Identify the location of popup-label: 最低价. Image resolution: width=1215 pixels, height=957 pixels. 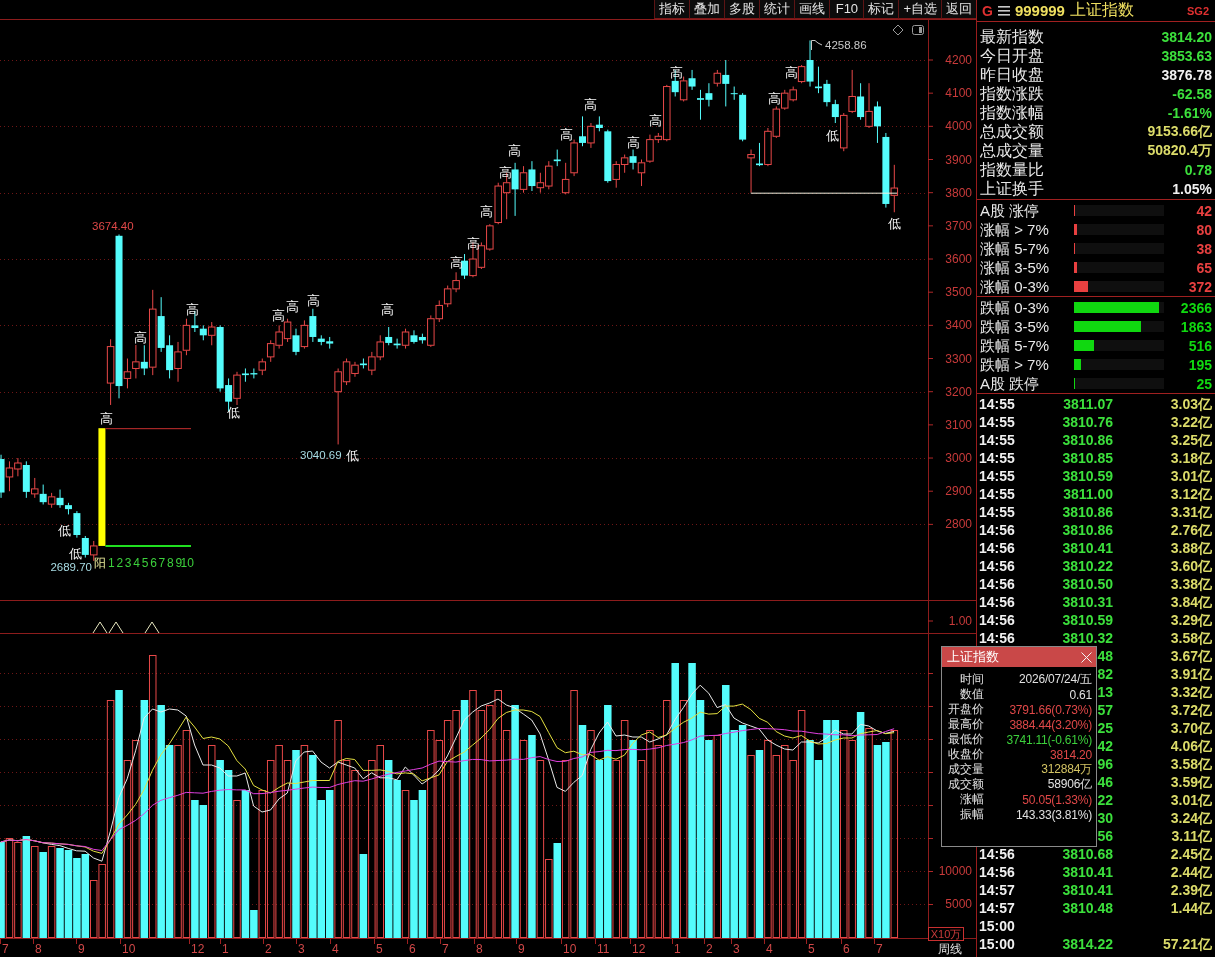
(966, 739).